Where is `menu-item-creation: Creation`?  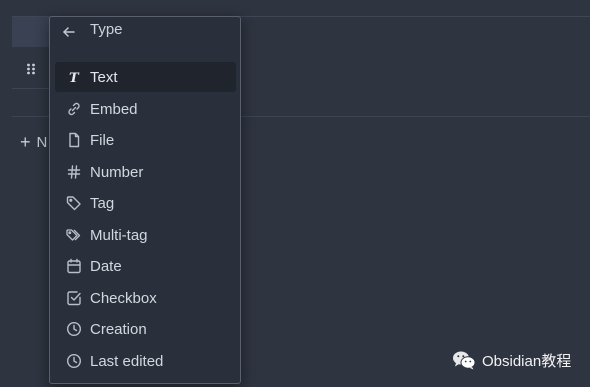 menu-item-creation: Creation is located at coordinates (145, 329).